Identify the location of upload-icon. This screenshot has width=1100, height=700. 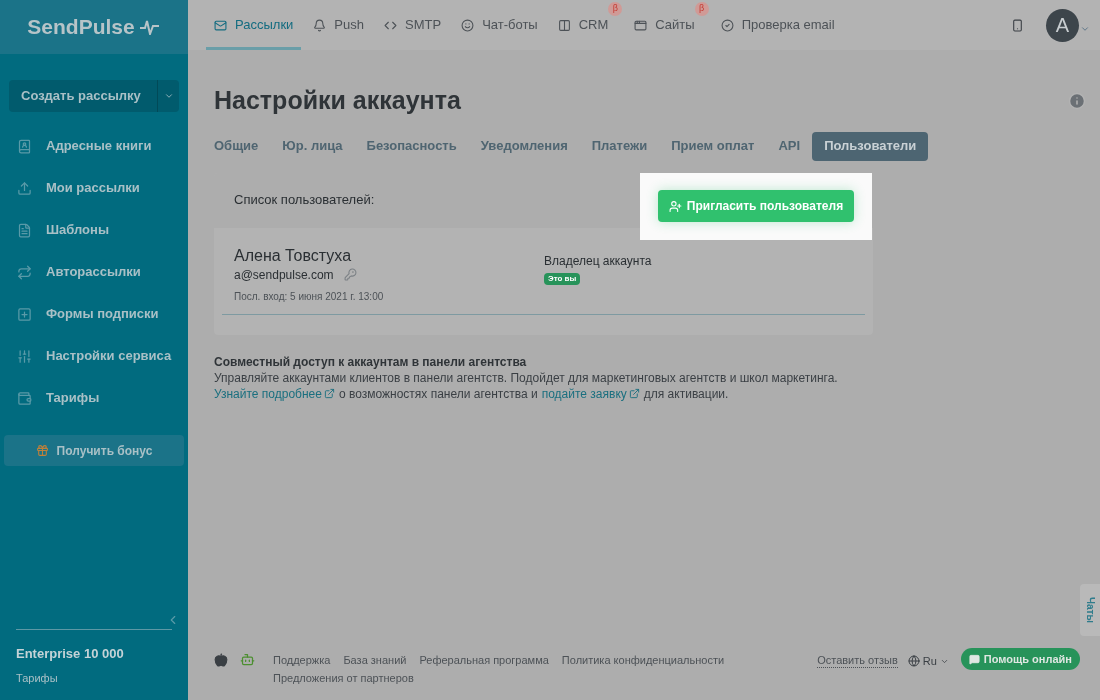
(24, 188).